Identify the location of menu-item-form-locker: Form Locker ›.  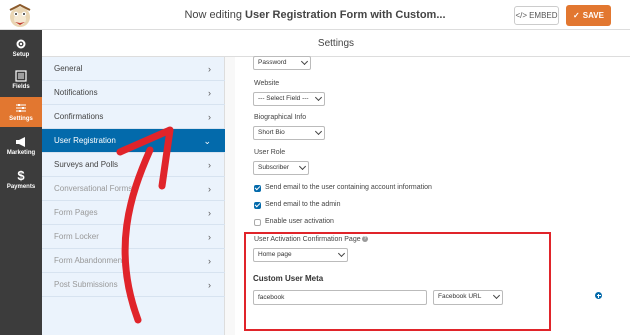
(133, 237).